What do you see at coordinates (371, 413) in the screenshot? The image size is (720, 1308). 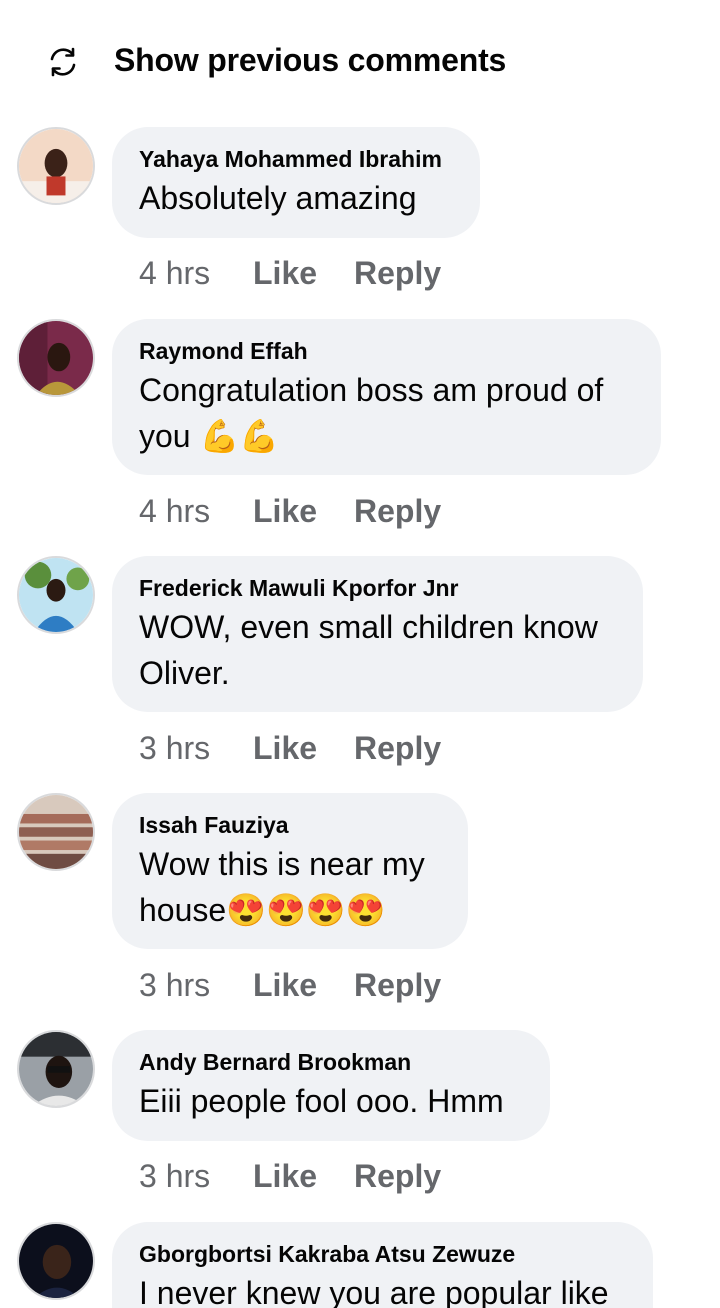 I see `comment-text: Congratulation boss am proud of you 💪💪` at bounding box center [371, 413].